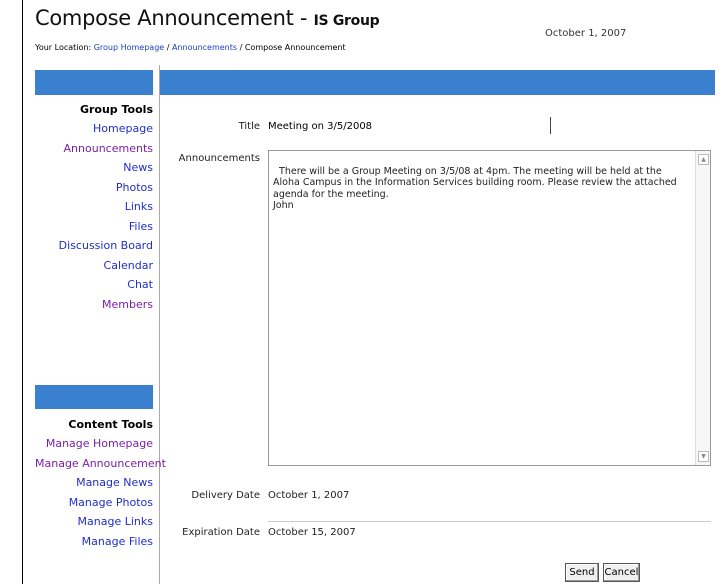  What do you see at coordinates (703, 456) in the screenshot?
I see `scroll-down-arrow-icon: ▼` at bounding box center [703, 456].